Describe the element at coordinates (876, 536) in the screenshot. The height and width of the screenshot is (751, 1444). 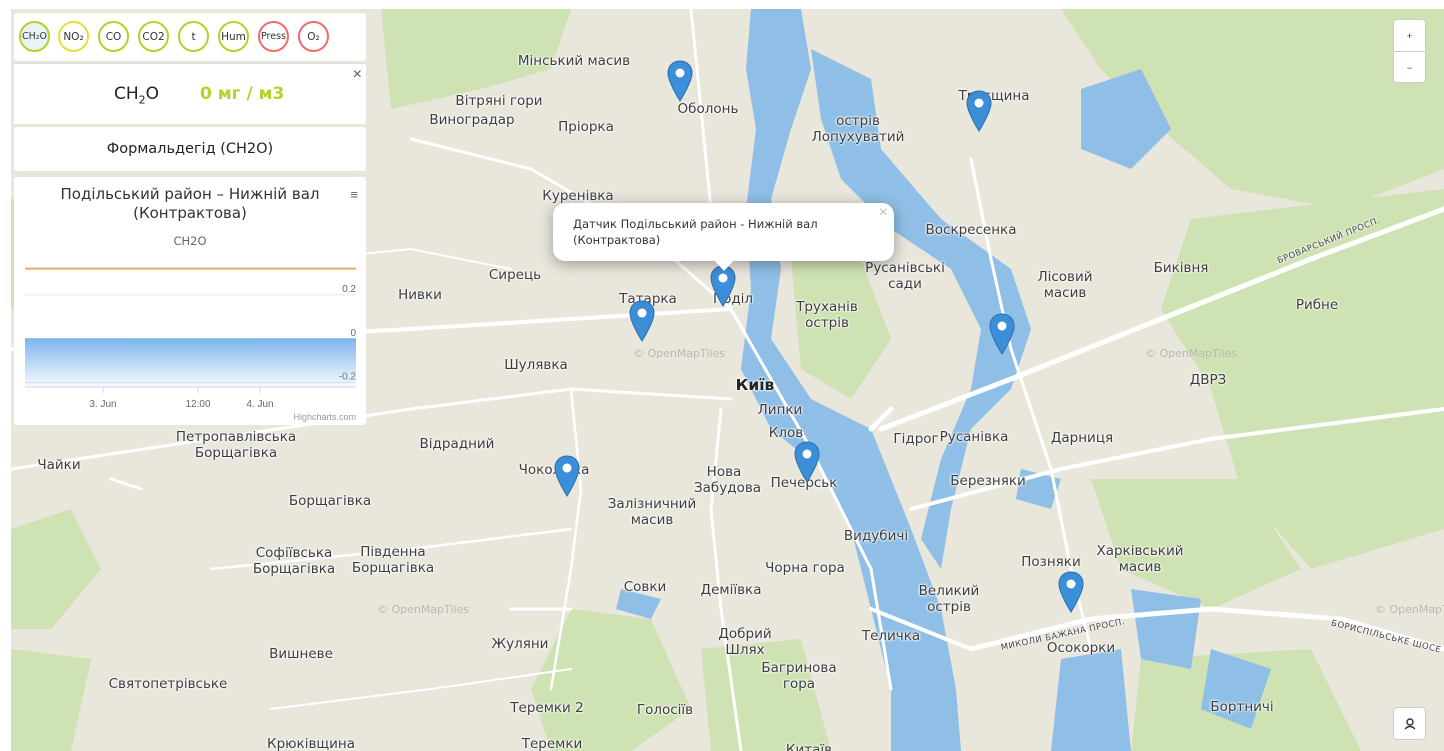
I see `map-label-vydubychi: Видубичі` at that location.